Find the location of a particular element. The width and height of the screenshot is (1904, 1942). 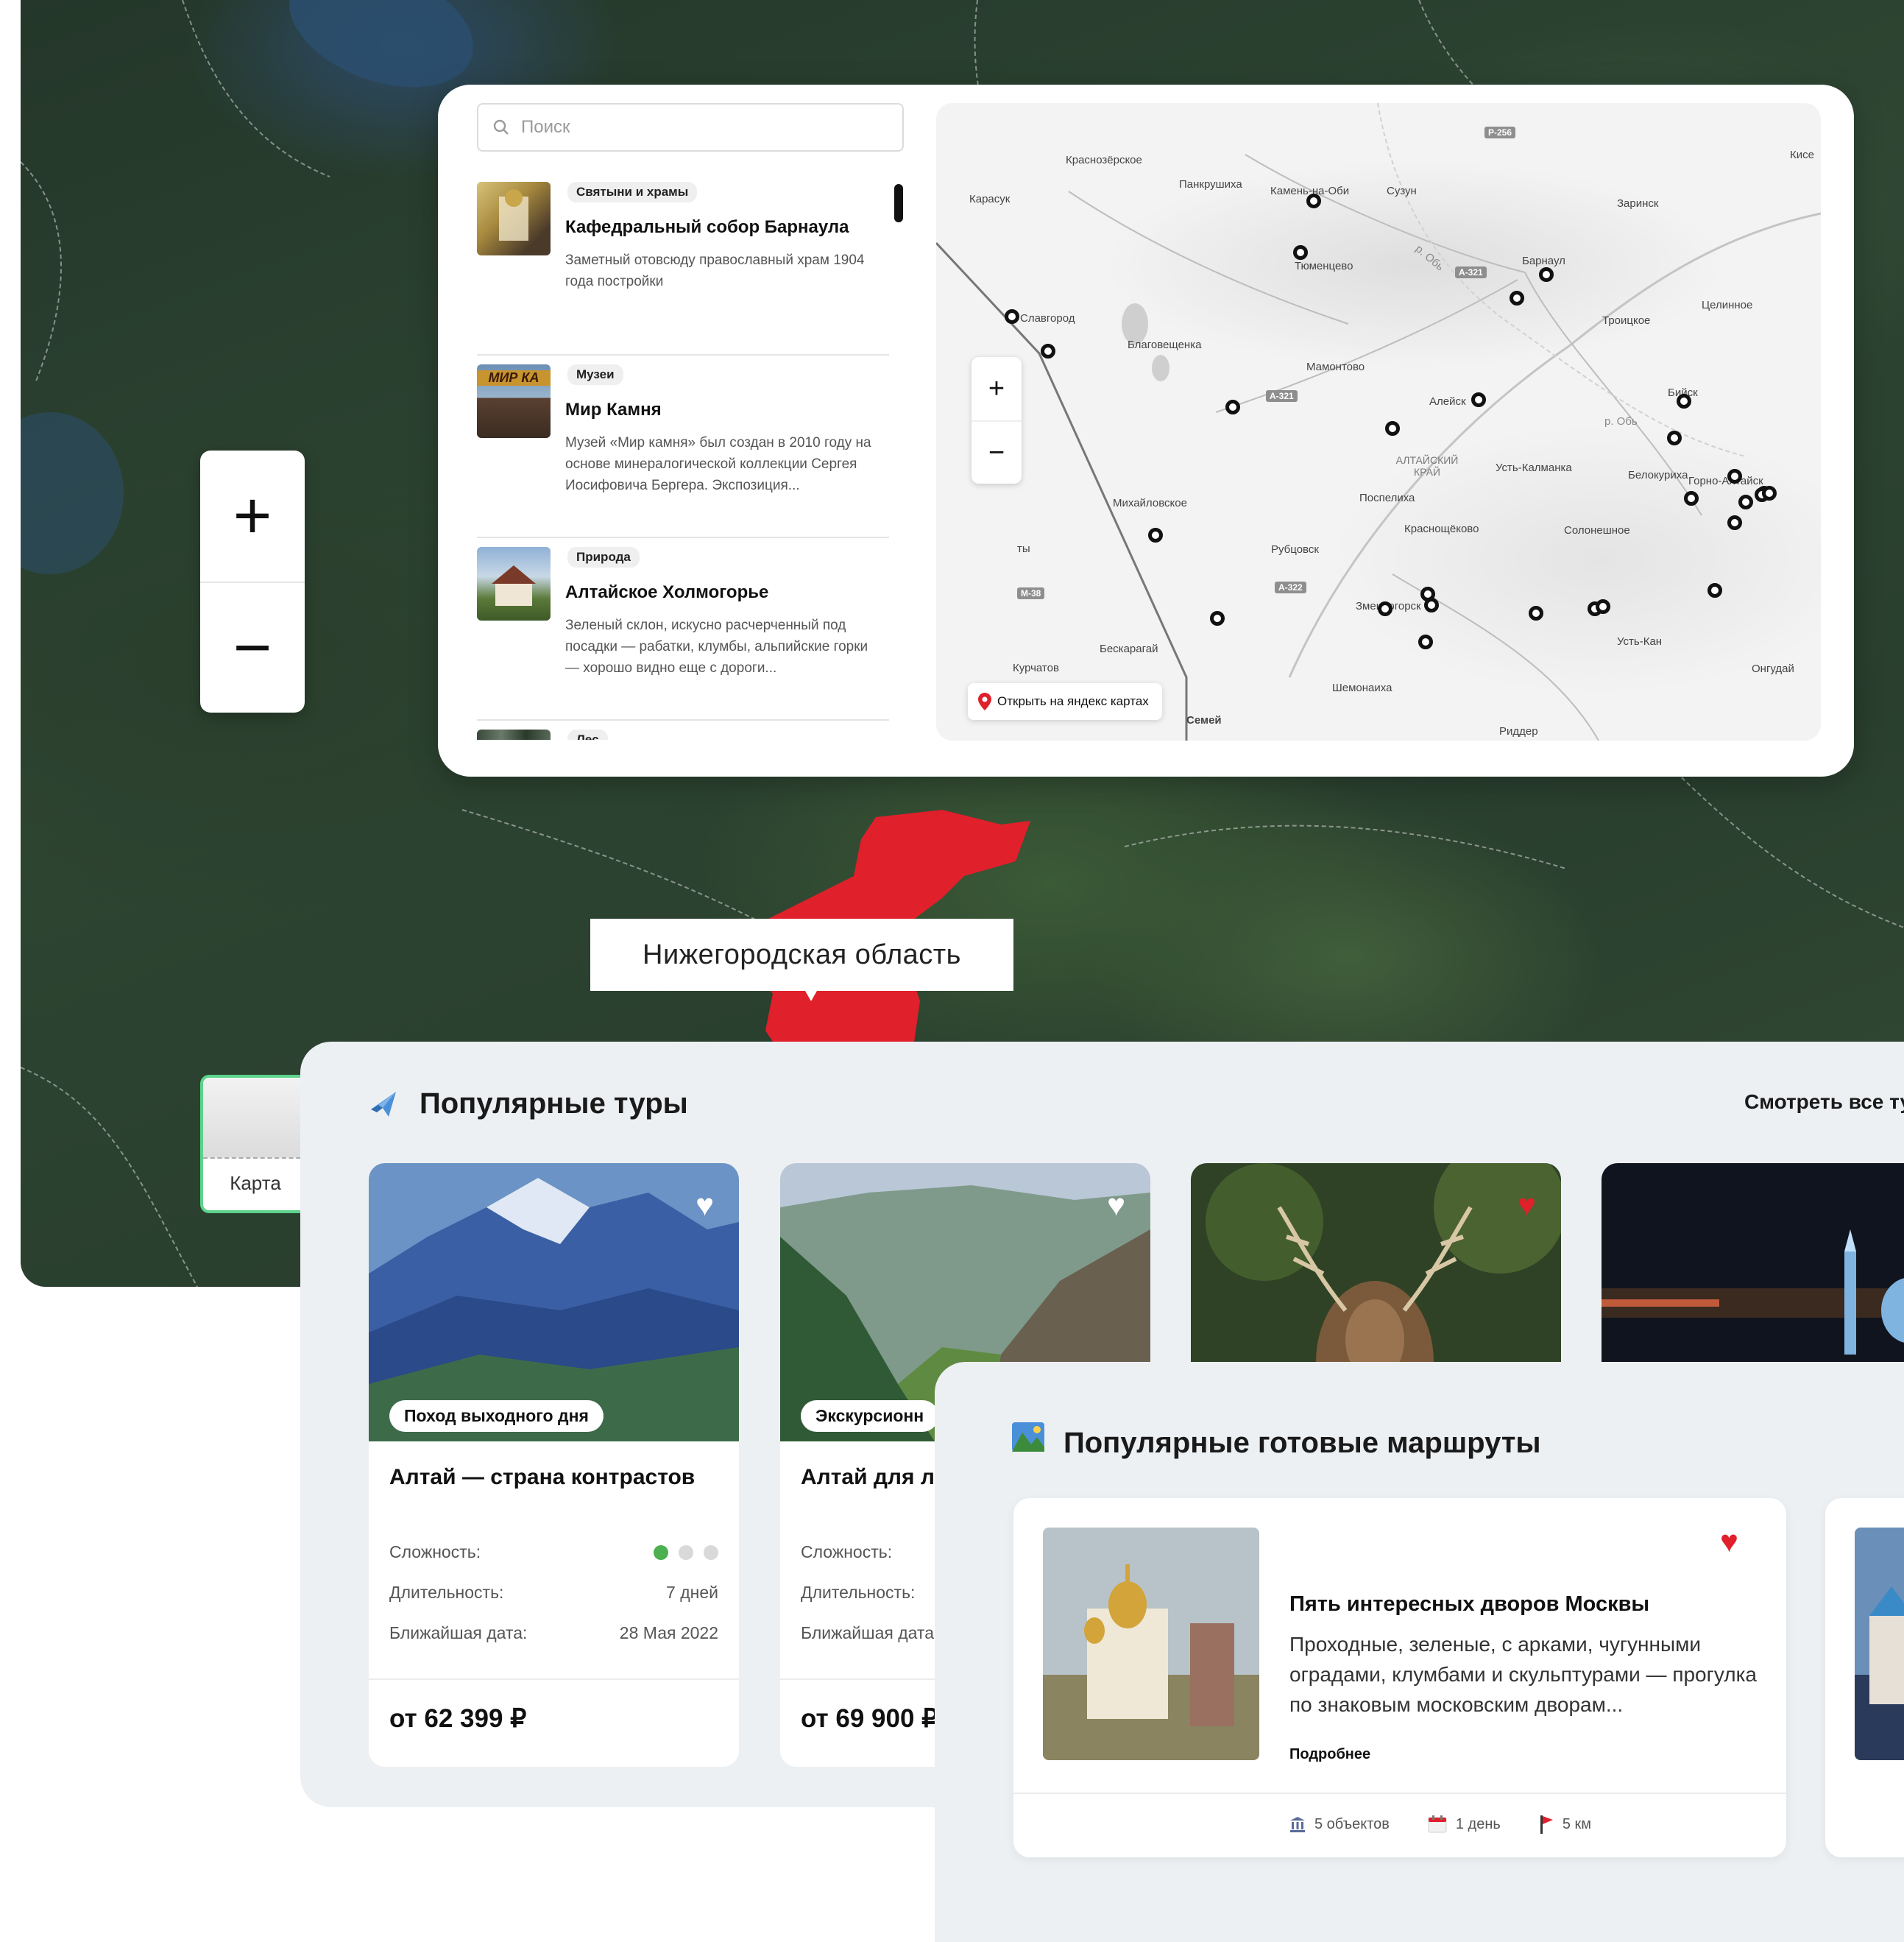

map-town: Заринск is located at coordinates (1638, 203).